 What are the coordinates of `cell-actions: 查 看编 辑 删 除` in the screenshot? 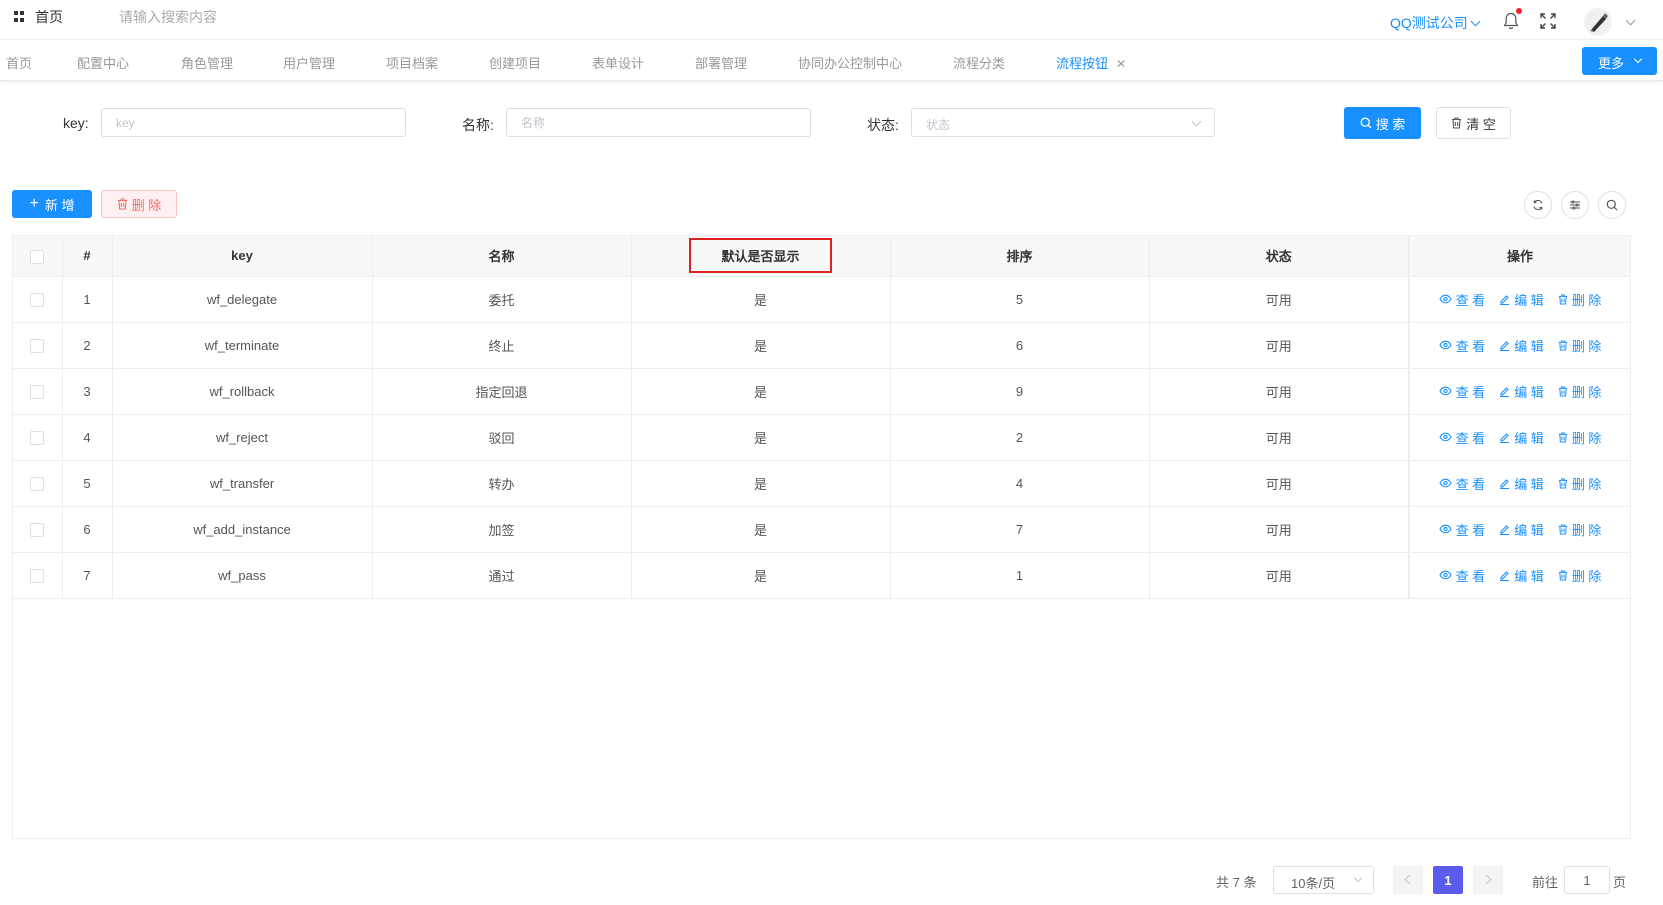 It's located at (1519, 345).